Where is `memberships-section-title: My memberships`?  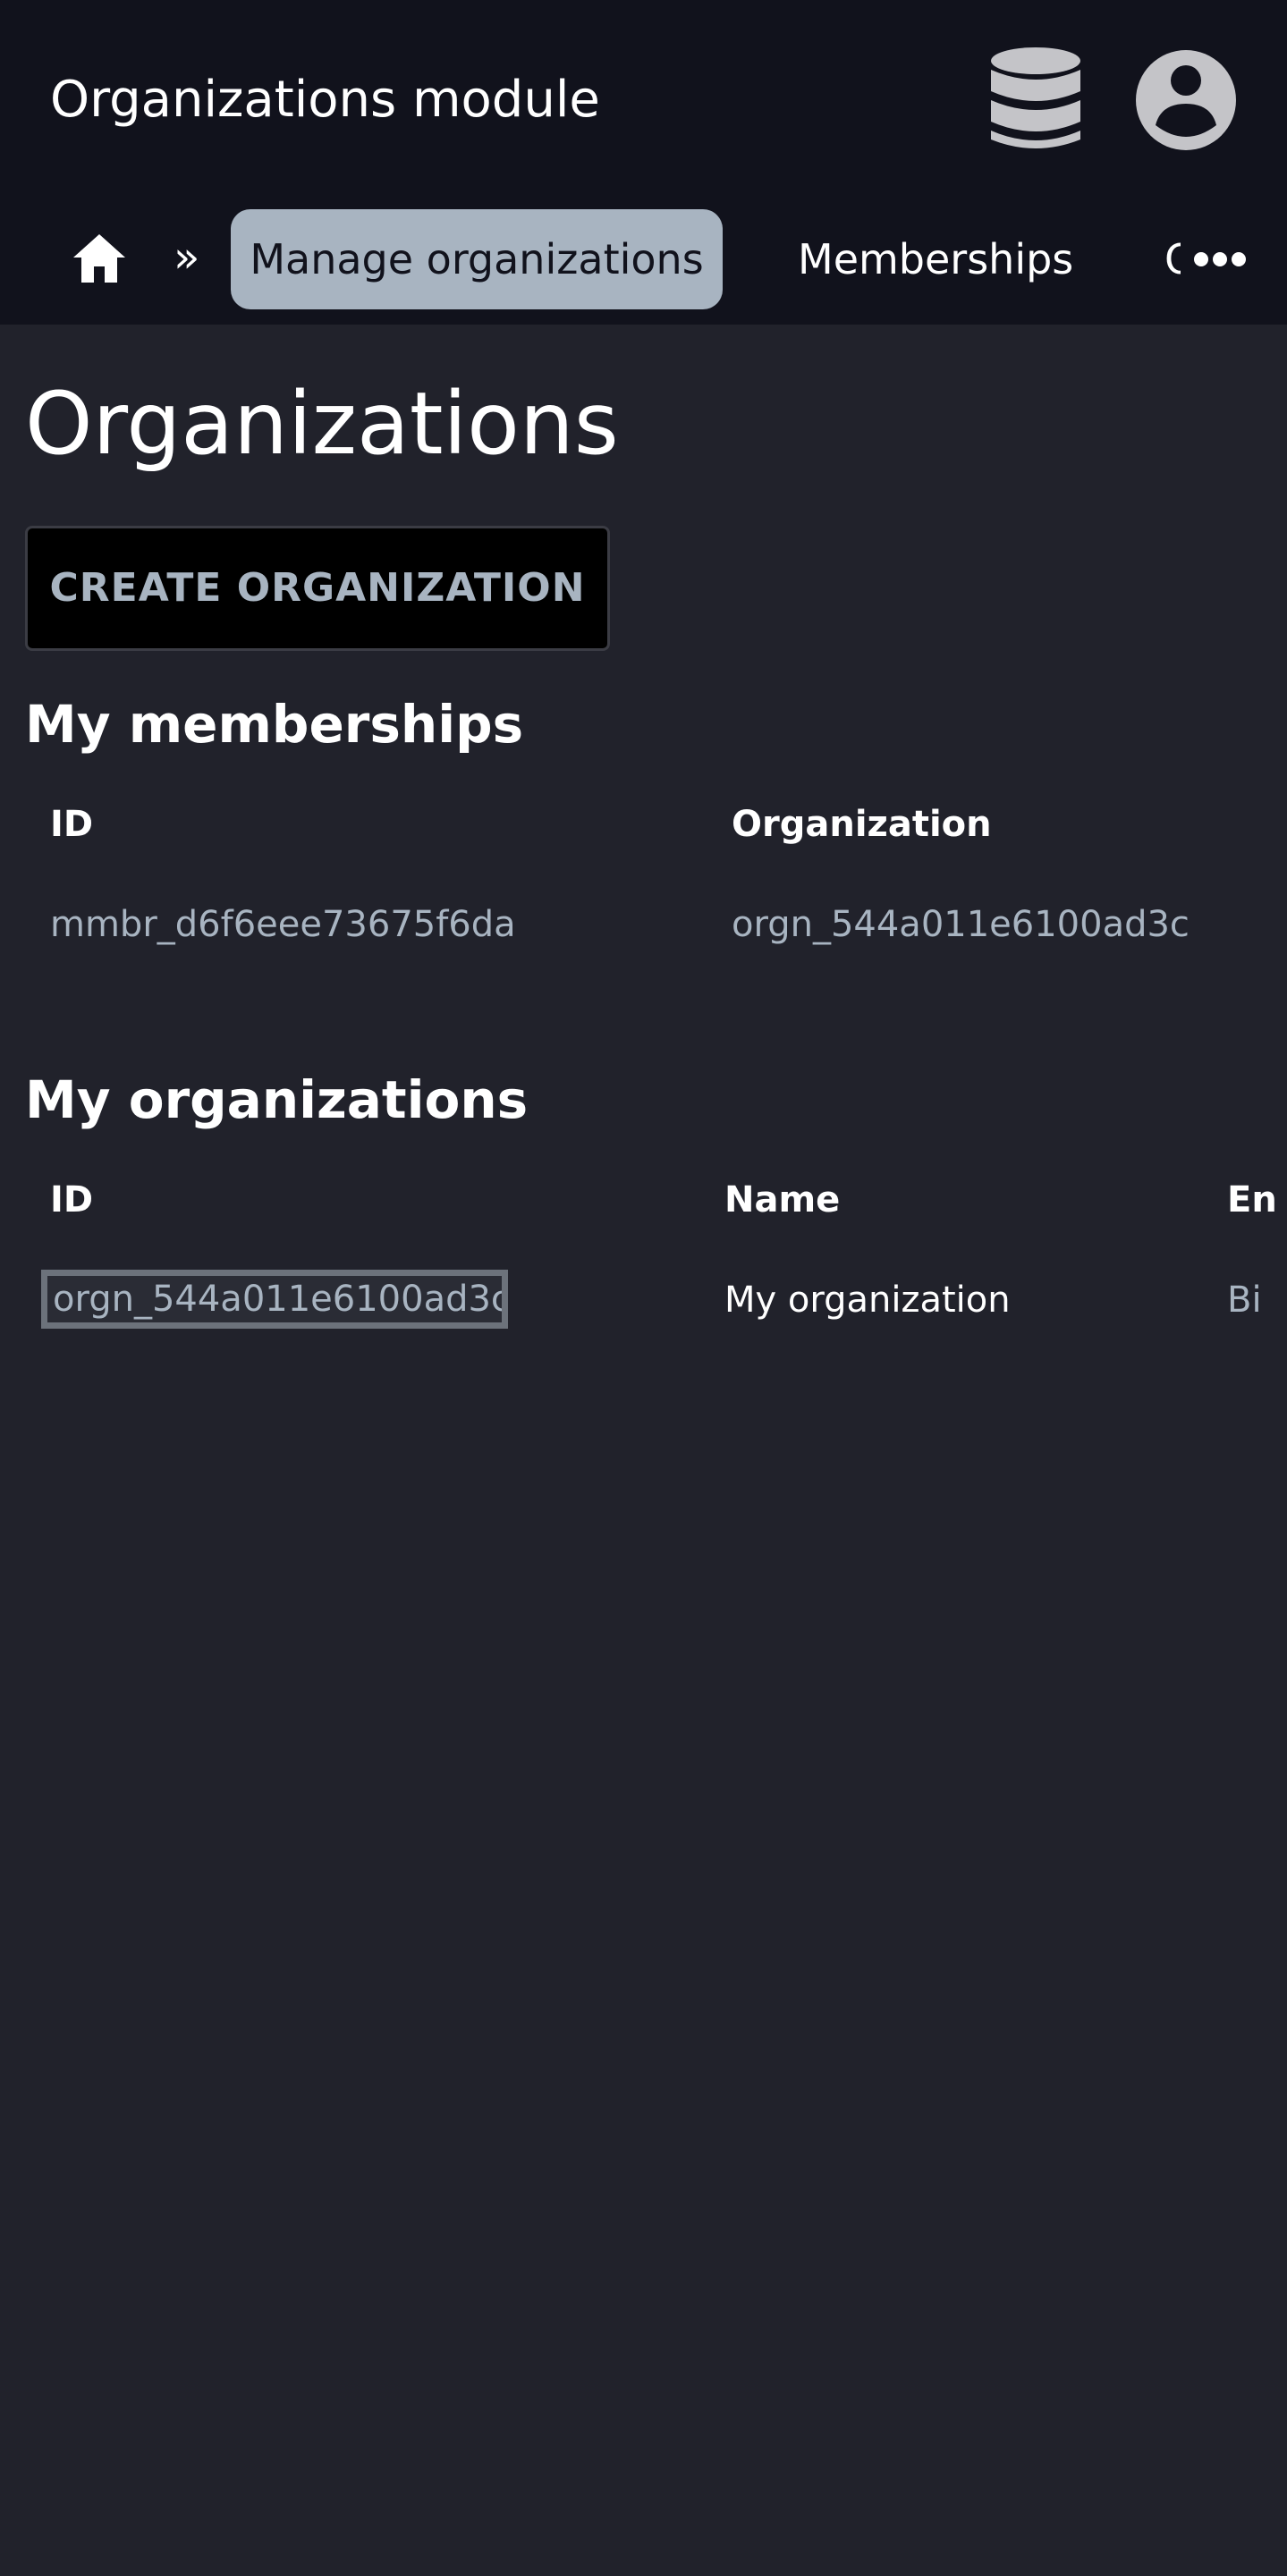
memberships-section-title: My memberships is located at coordinates (274, 724).